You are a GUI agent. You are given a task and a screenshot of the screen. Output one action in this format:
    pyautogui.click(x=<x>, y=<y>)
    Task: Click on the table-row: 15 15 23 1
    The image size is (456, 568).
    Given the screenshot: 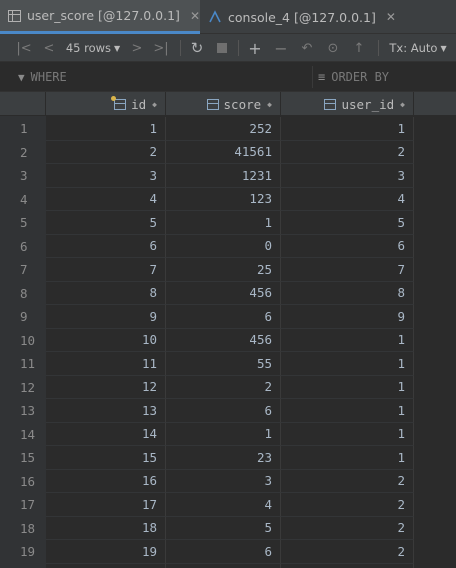 What is the action you would take?
    pyautogui.click(x=228, y=458)
    